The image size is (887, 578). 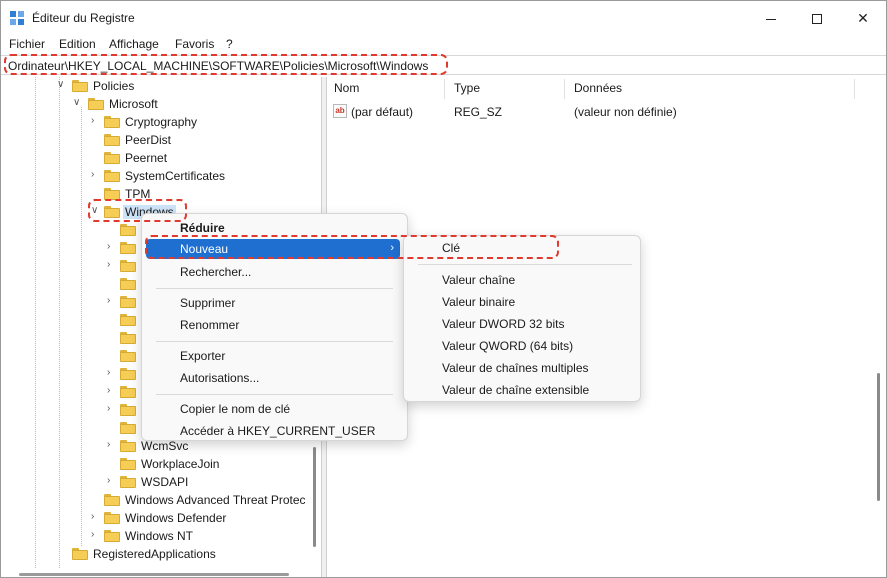 What do you see at coordinates (878, 437) in the screenshot?
I see `values-scrollbar-thumb` at bounding box center [878, 437].